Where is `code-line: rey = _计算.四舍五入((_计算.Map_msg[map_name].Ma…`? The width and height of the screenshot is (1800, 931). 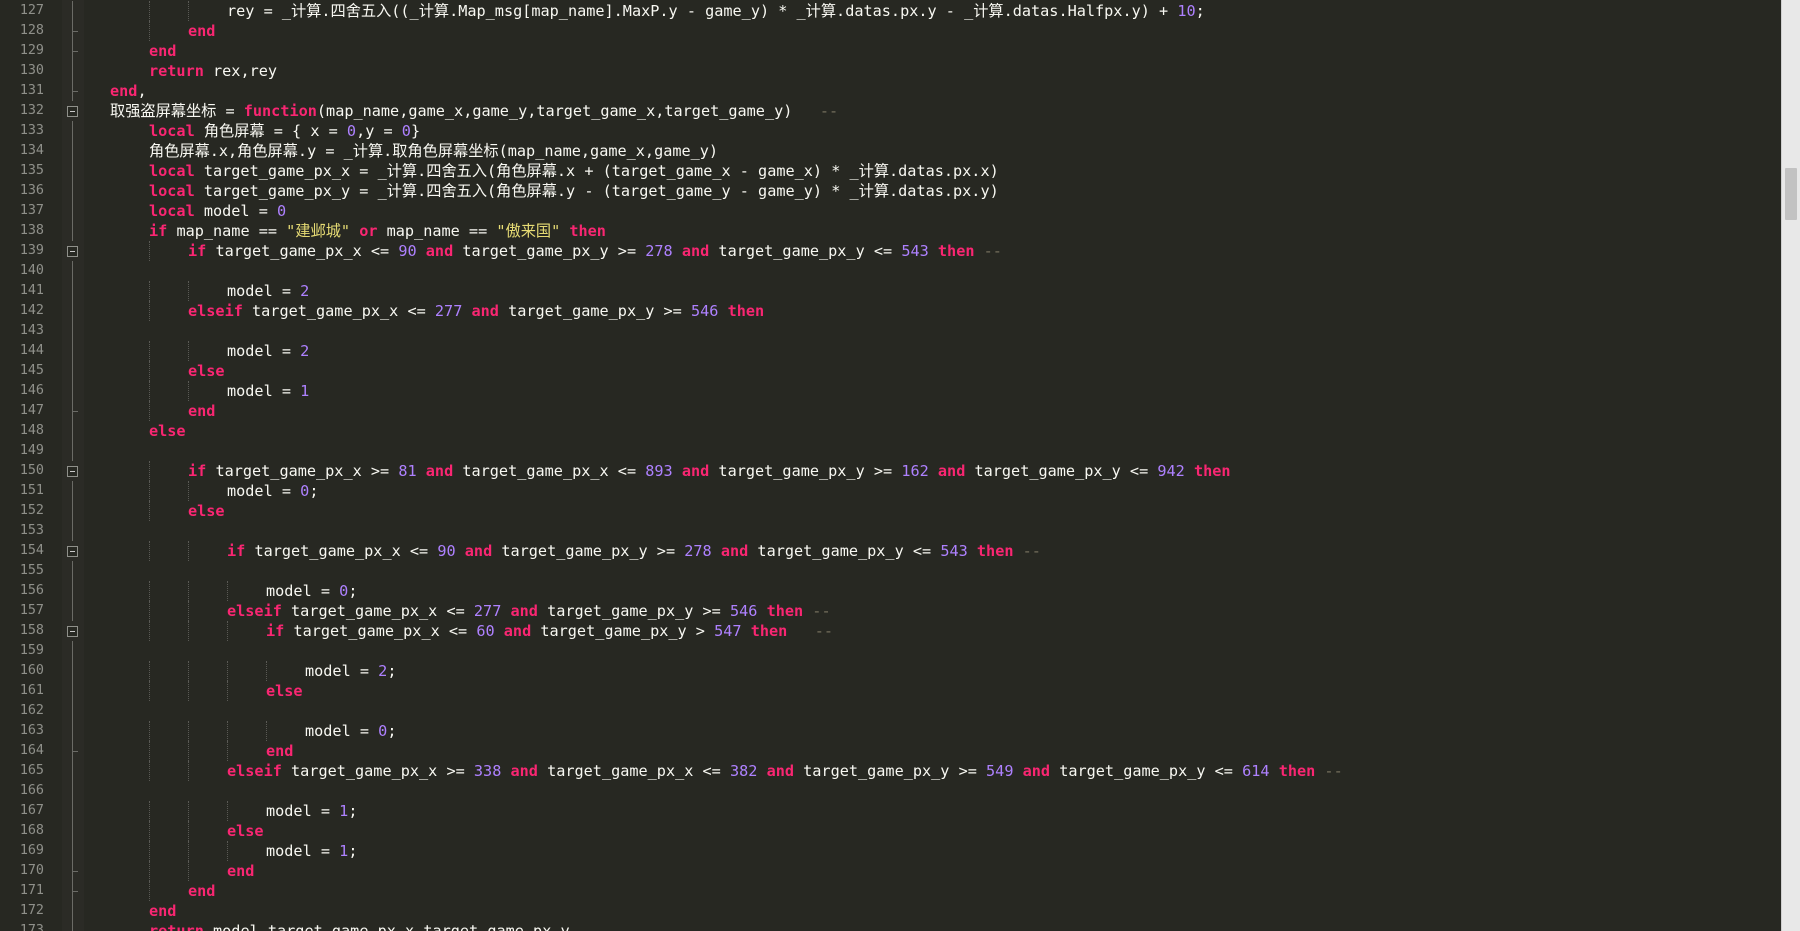 code-line: rey = _计算.四舍五入((_计算.Map_msg[map_name].Ma… is located at coordinates (934, 11).